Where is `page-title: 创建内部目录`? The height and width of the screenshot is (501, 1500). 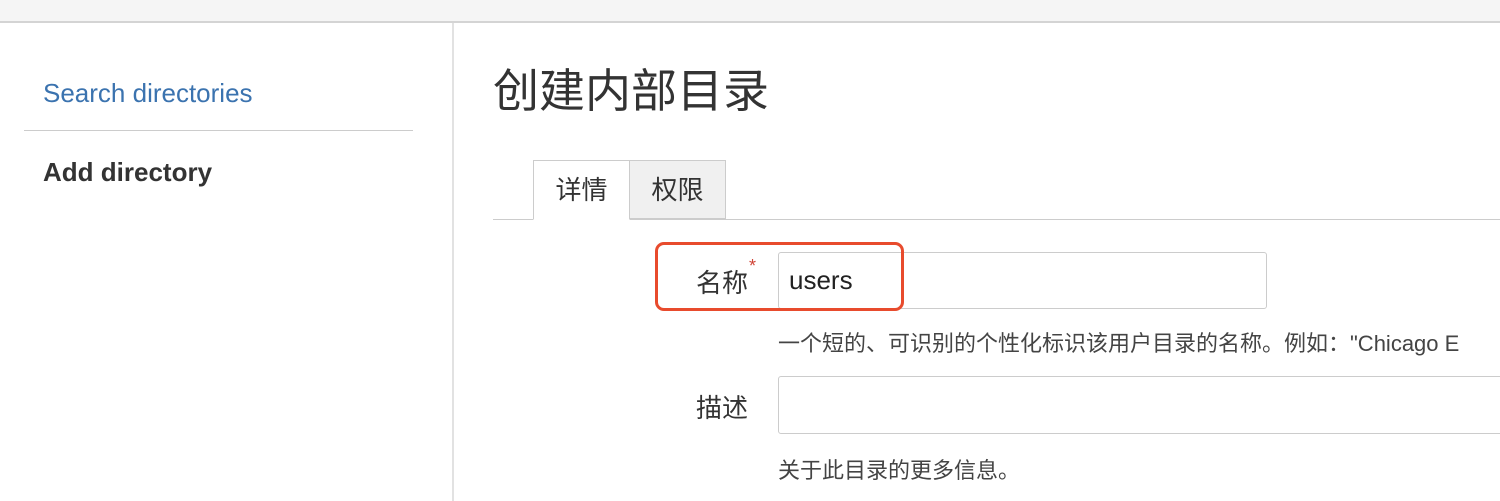 page-title: 创建内部目录 is located at coordinates (631, 91).